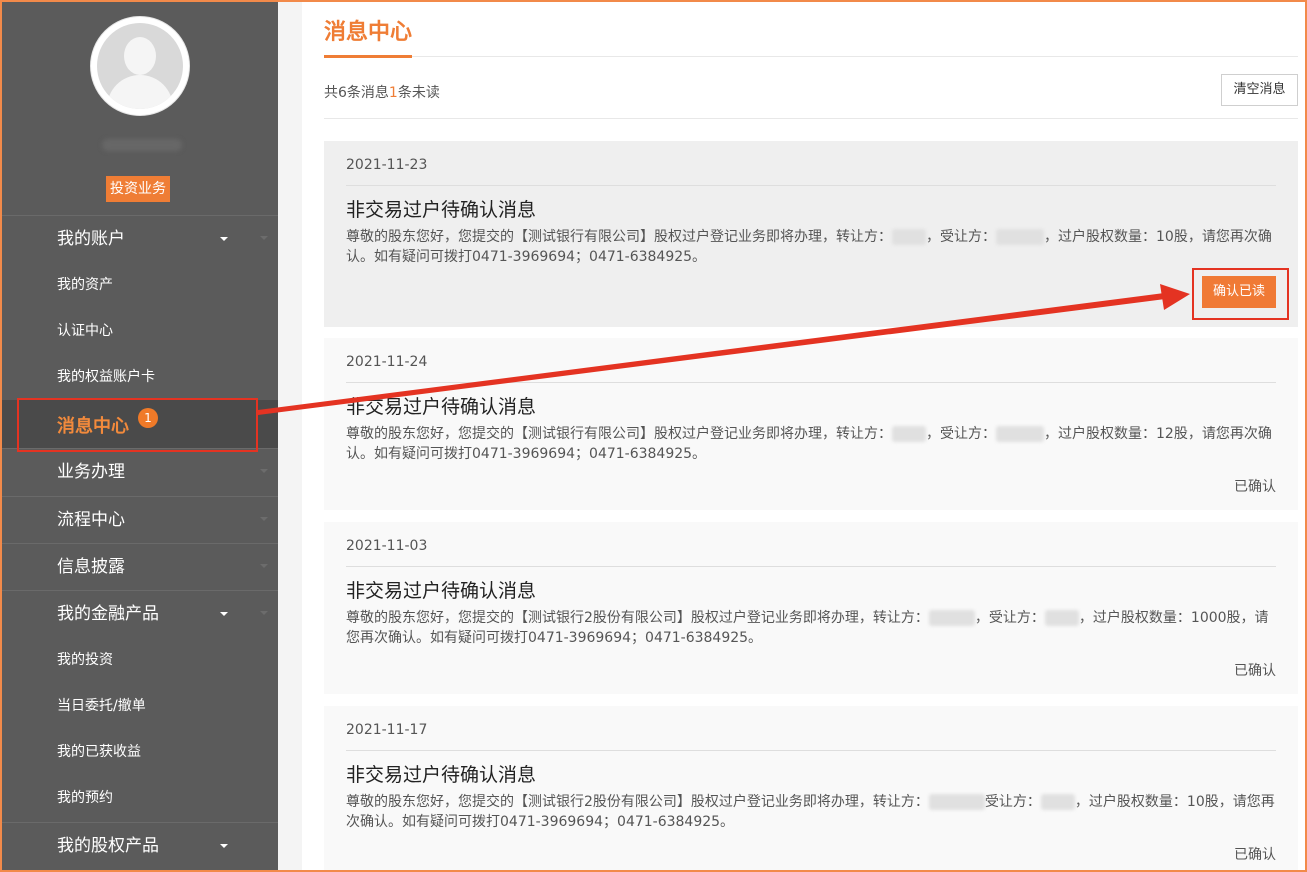 This screenshot has width=1307, height=872. Describe the element at coordinates (85, 659) in the screenshot. I see `sidebar-subitem-investments: 我的投资` at that location.